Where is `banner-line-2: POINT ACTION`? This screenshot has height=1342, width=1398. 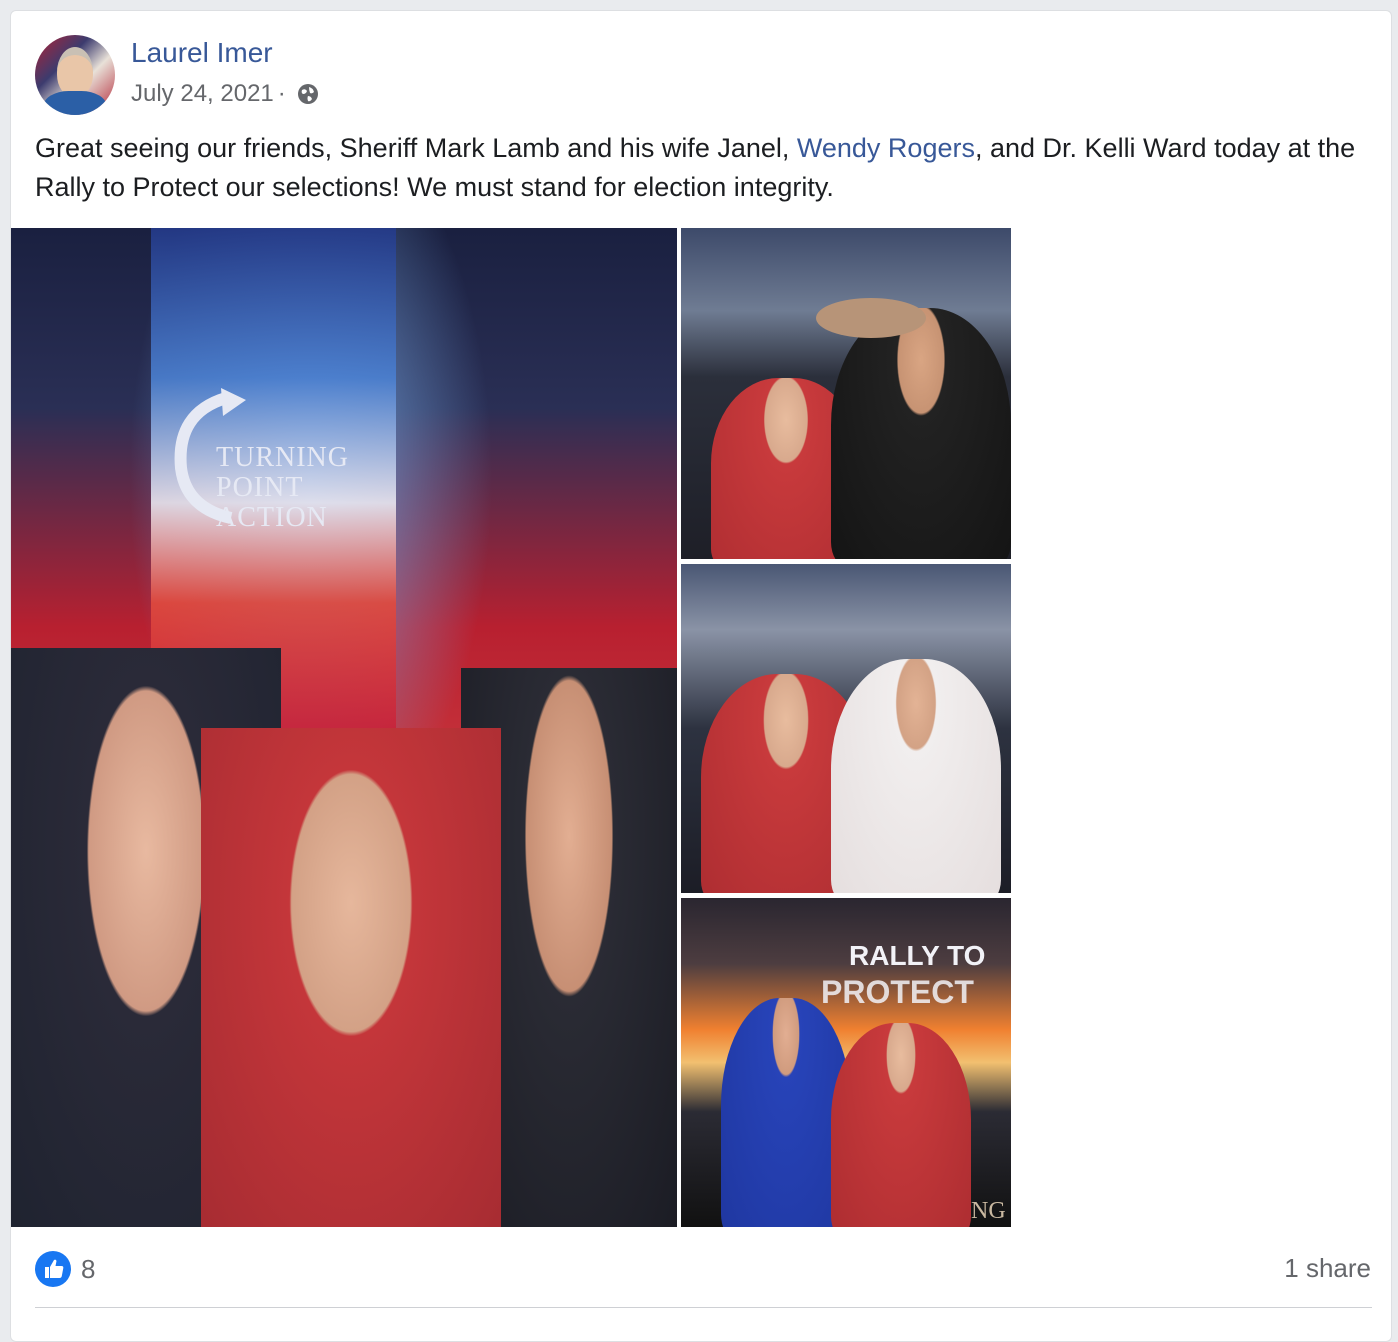 banner-line-2: POINT ACTION is located at coordinates (272, 502).